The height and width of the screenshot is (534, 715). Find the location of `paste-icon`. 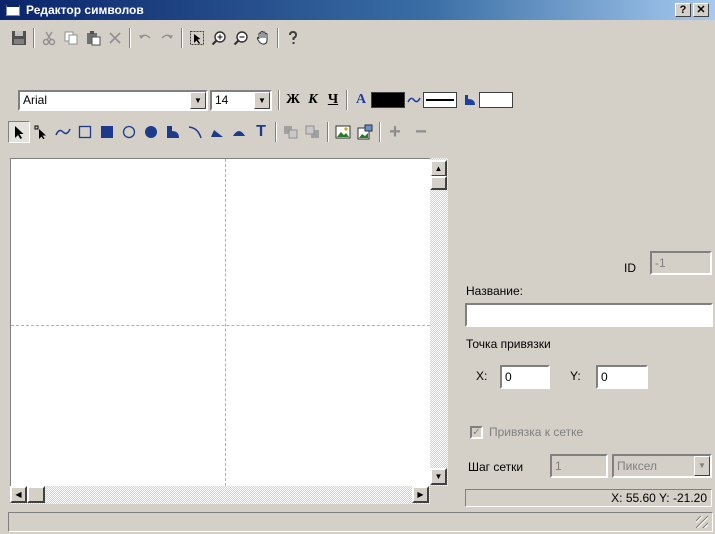

paste-icon is located at coordinates (93, 38).